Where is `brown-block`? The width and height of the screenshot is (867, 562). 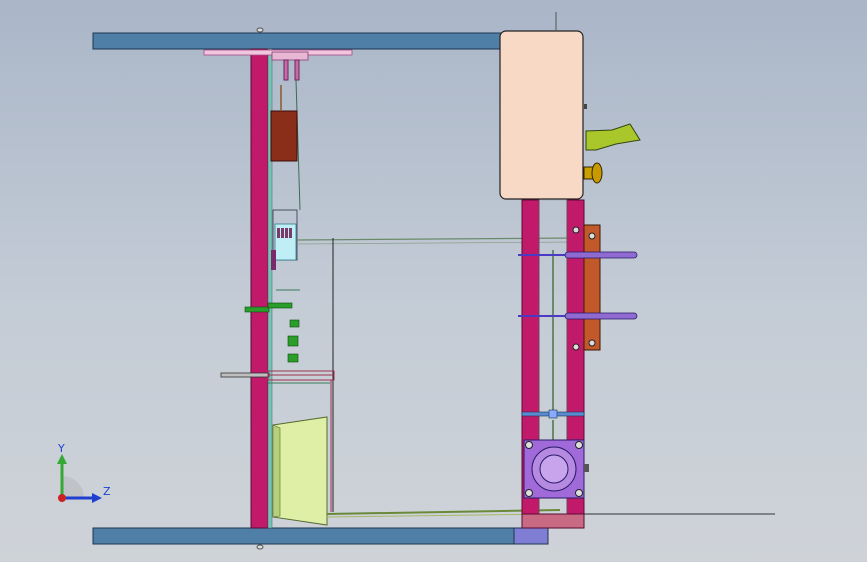 brown-block is located at coordinates (284, 136).